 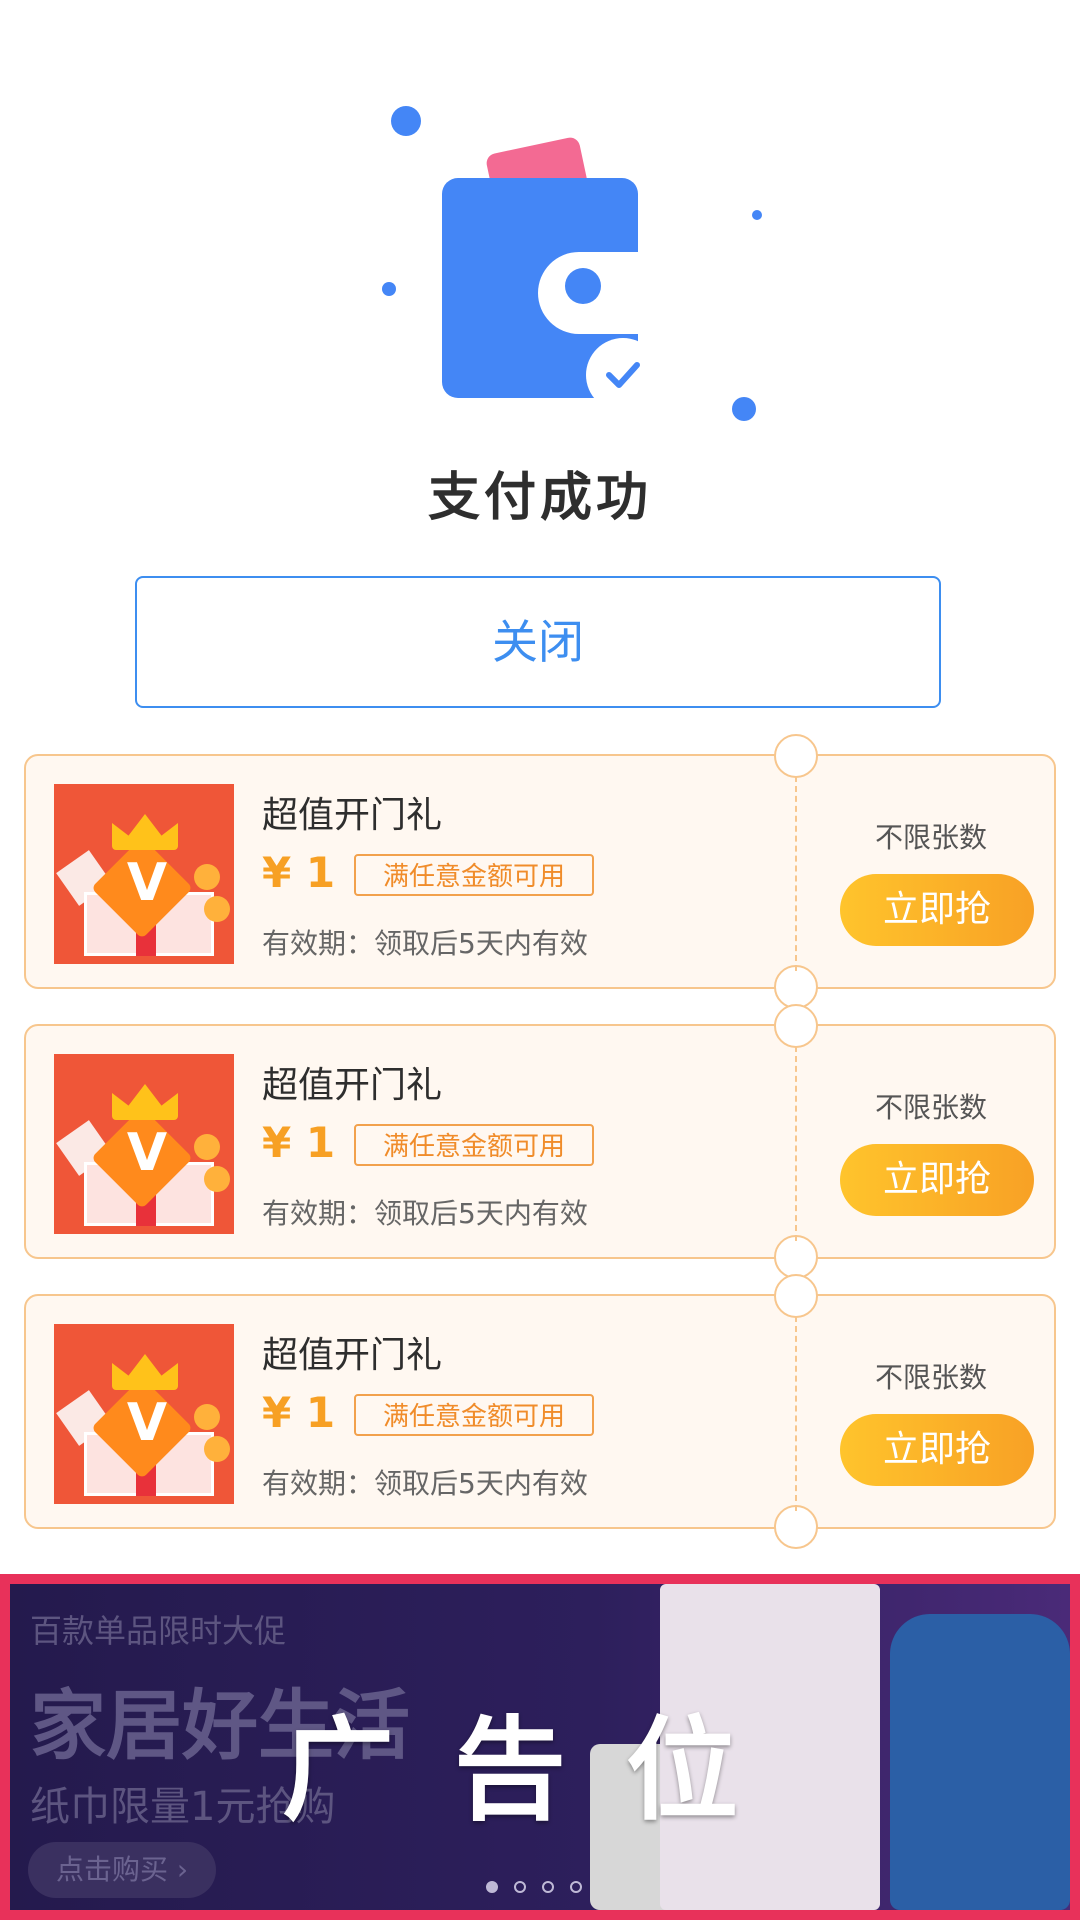 I want to click on page-title: 支付成功, so click(x=539, y=498).